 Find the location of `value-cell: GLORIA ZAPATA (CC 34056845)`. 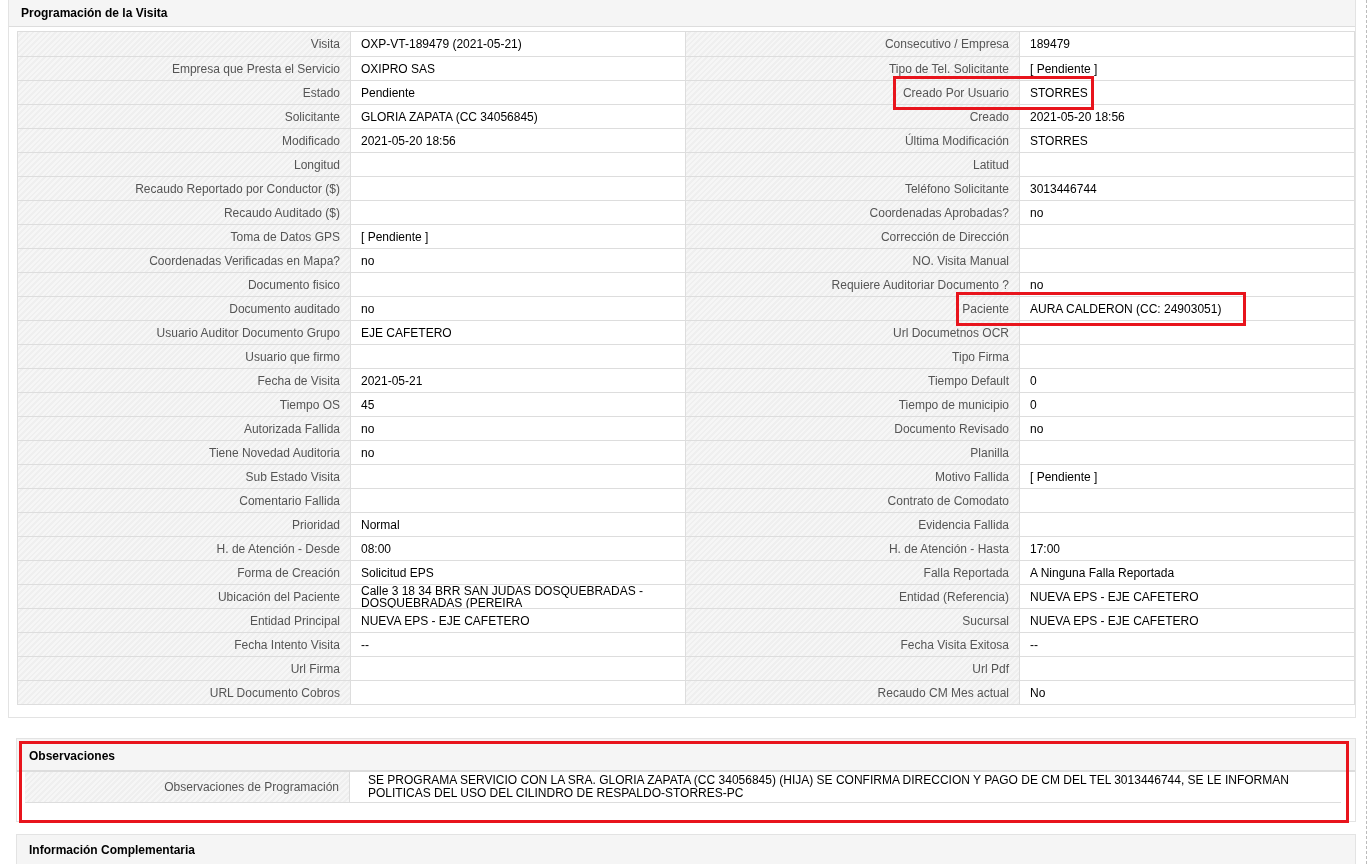

value-cell: GLORIA ZAPATA (CC 34056845) is located at coordinates (518, 116).